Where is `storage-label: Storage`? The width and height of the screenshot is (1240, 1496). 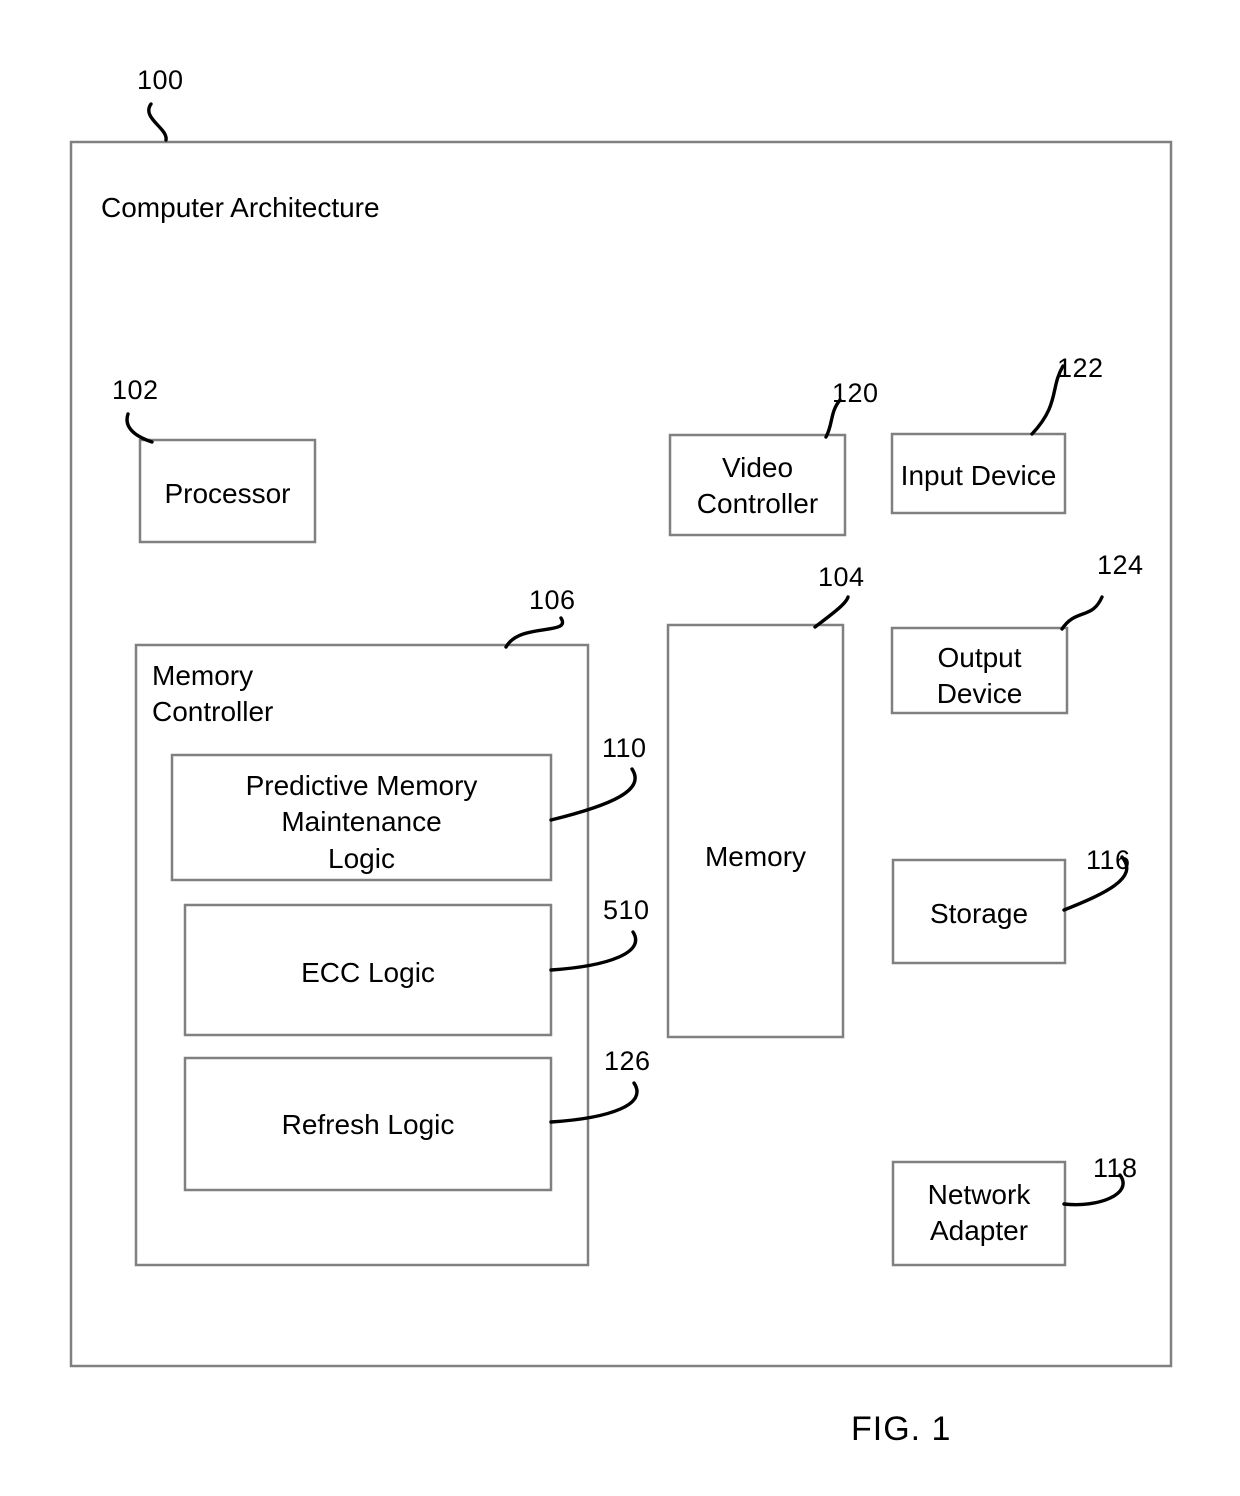
storage-label: Storage is located at coordinates (979, 913).